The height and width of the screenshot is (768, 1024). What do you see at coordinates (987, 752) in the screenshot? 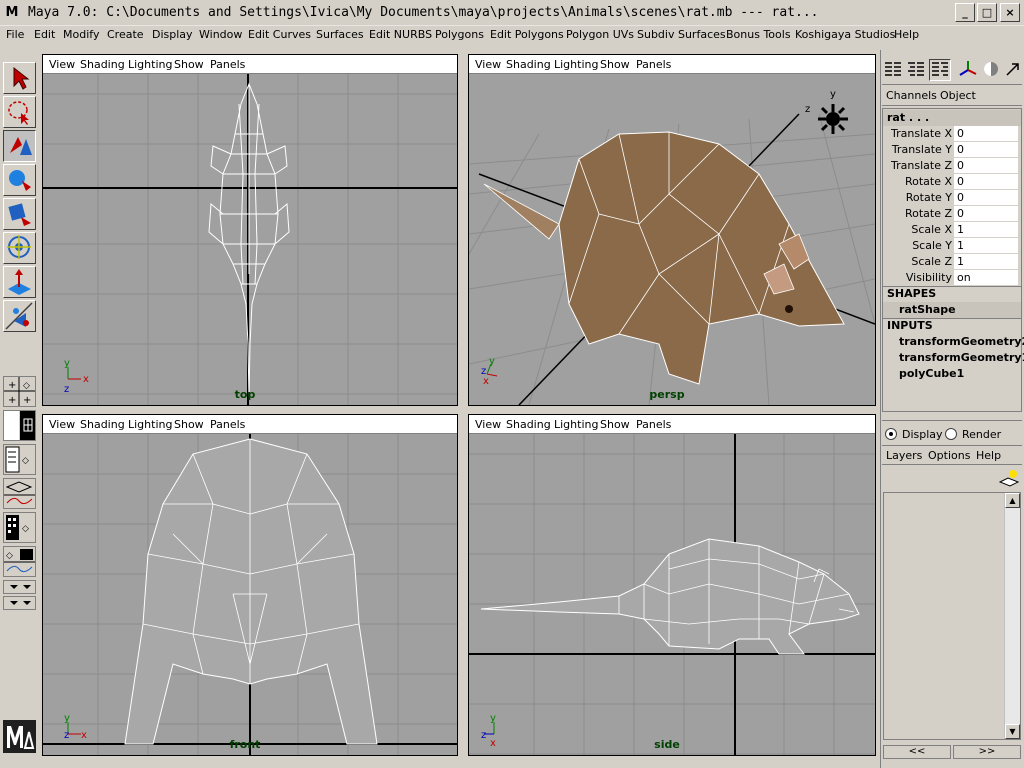
I see `layer-next-button: >>` at bounding box center [987, 752].